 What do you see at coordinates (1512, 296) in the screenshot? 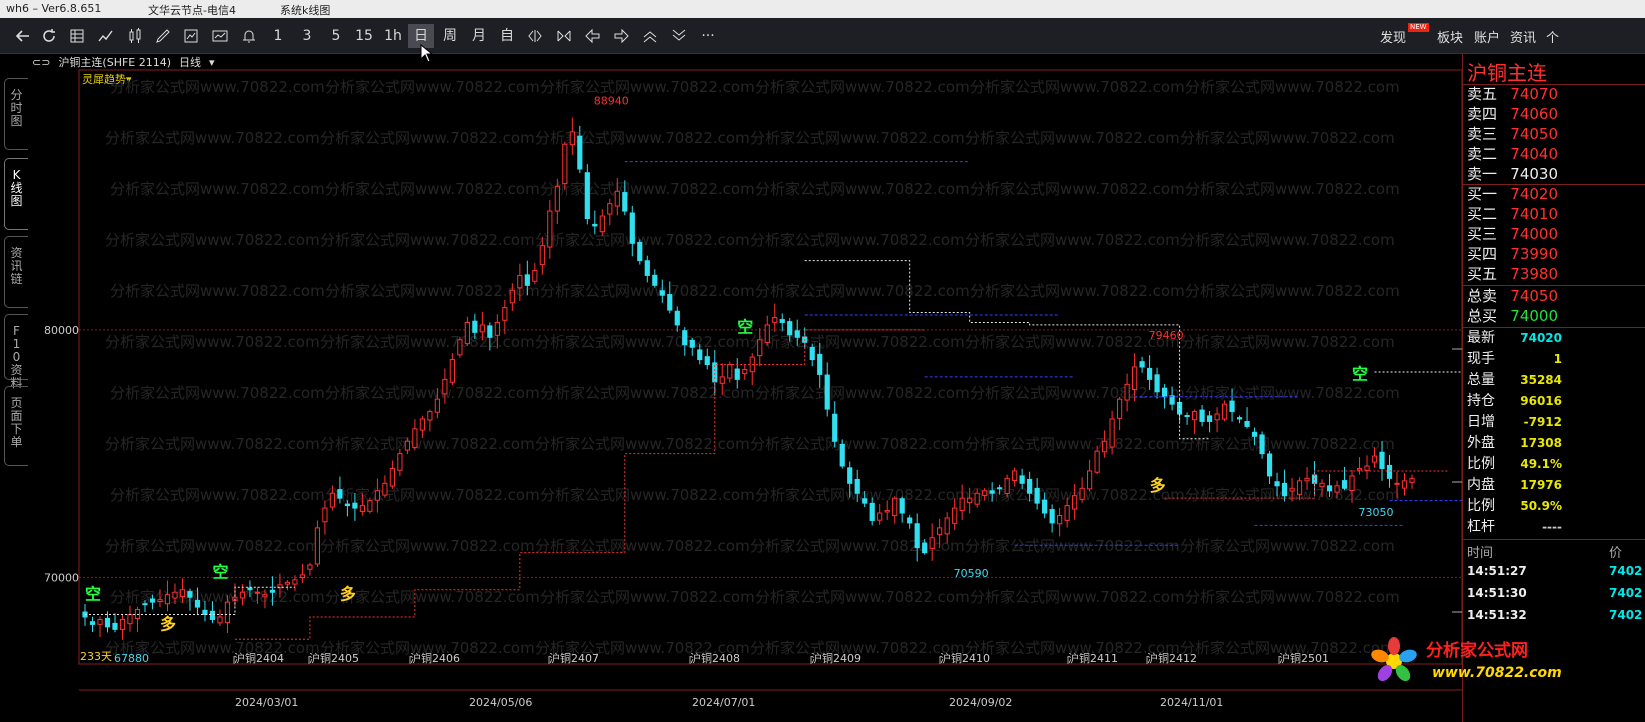
I see `total-row: 总卖 74050` at bounding box center [1512, 296].